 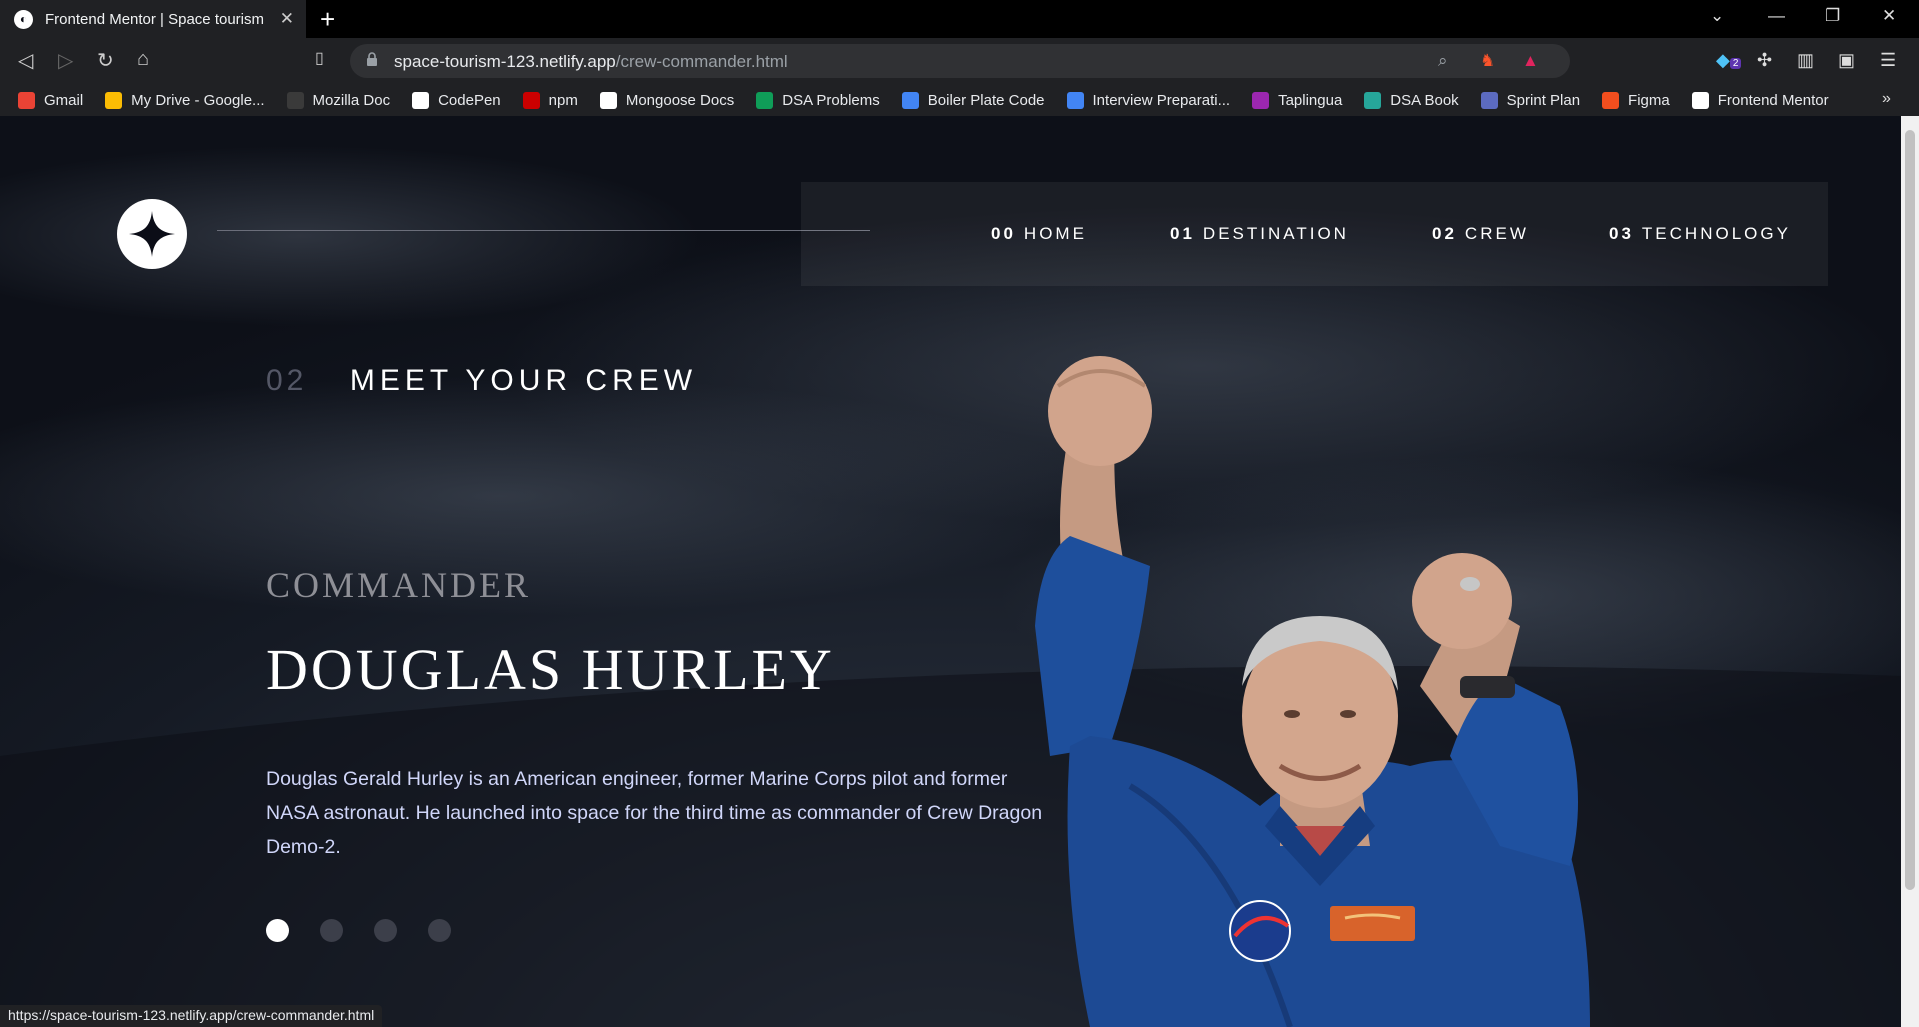 I want to click on bookmark-icon: ▯, so click(x=319, y=58).